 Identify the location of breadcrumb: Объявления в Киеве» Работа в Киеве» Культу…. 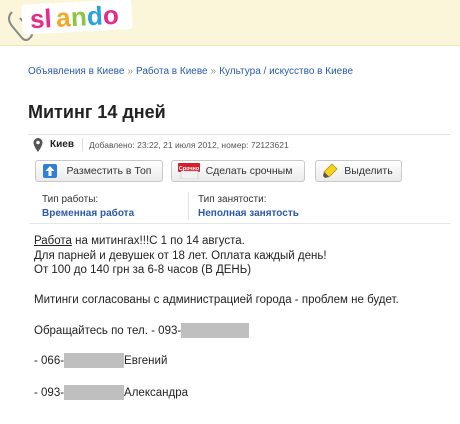
(190, 71).